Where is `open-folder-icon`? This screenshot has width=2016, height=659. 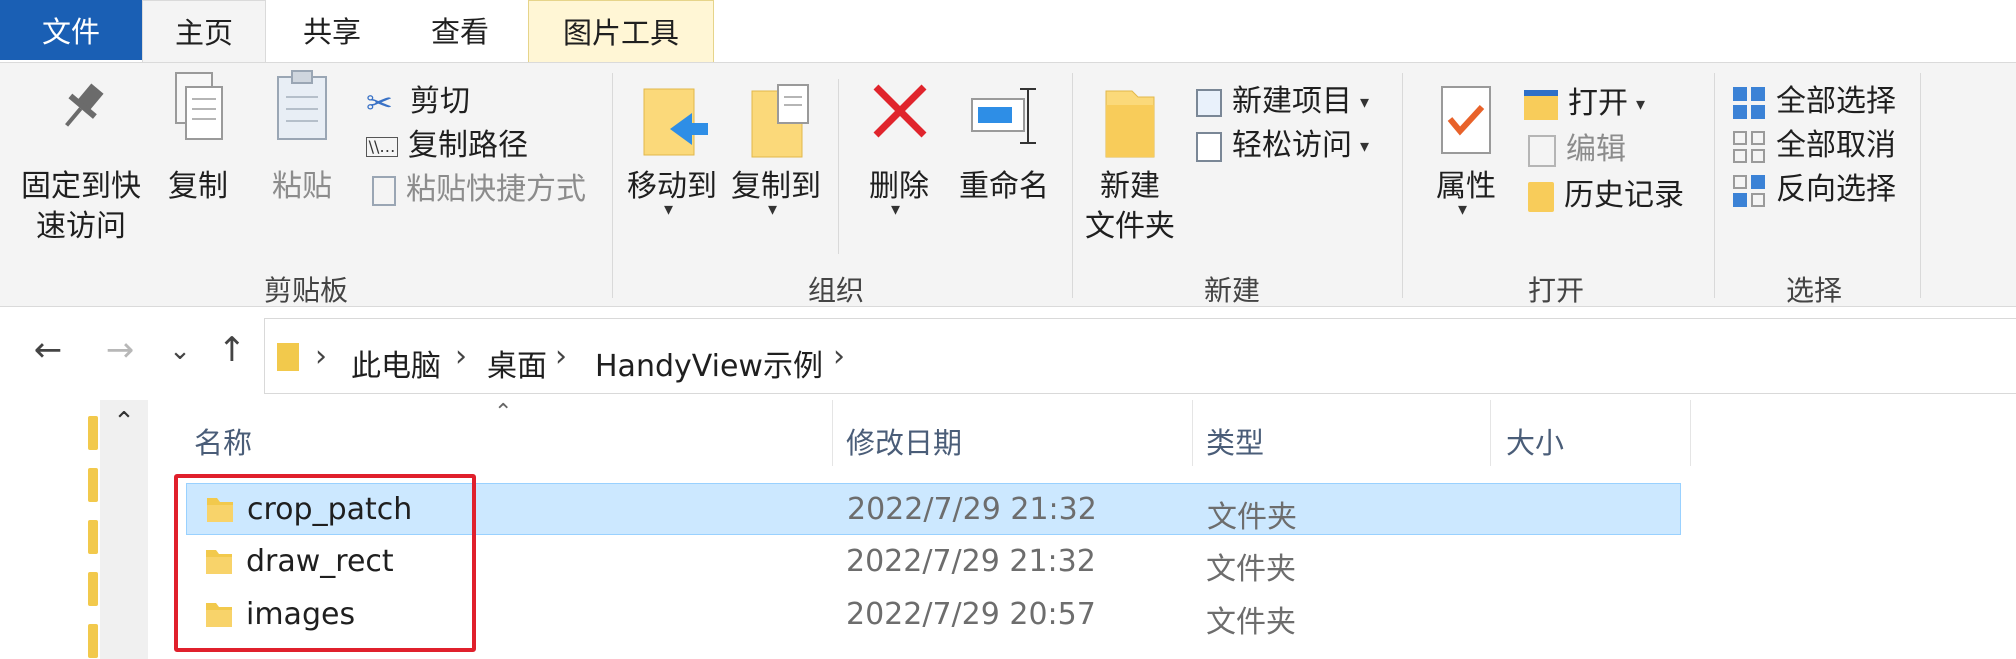
open-folder-icon is located at coordinates (1541, 104).